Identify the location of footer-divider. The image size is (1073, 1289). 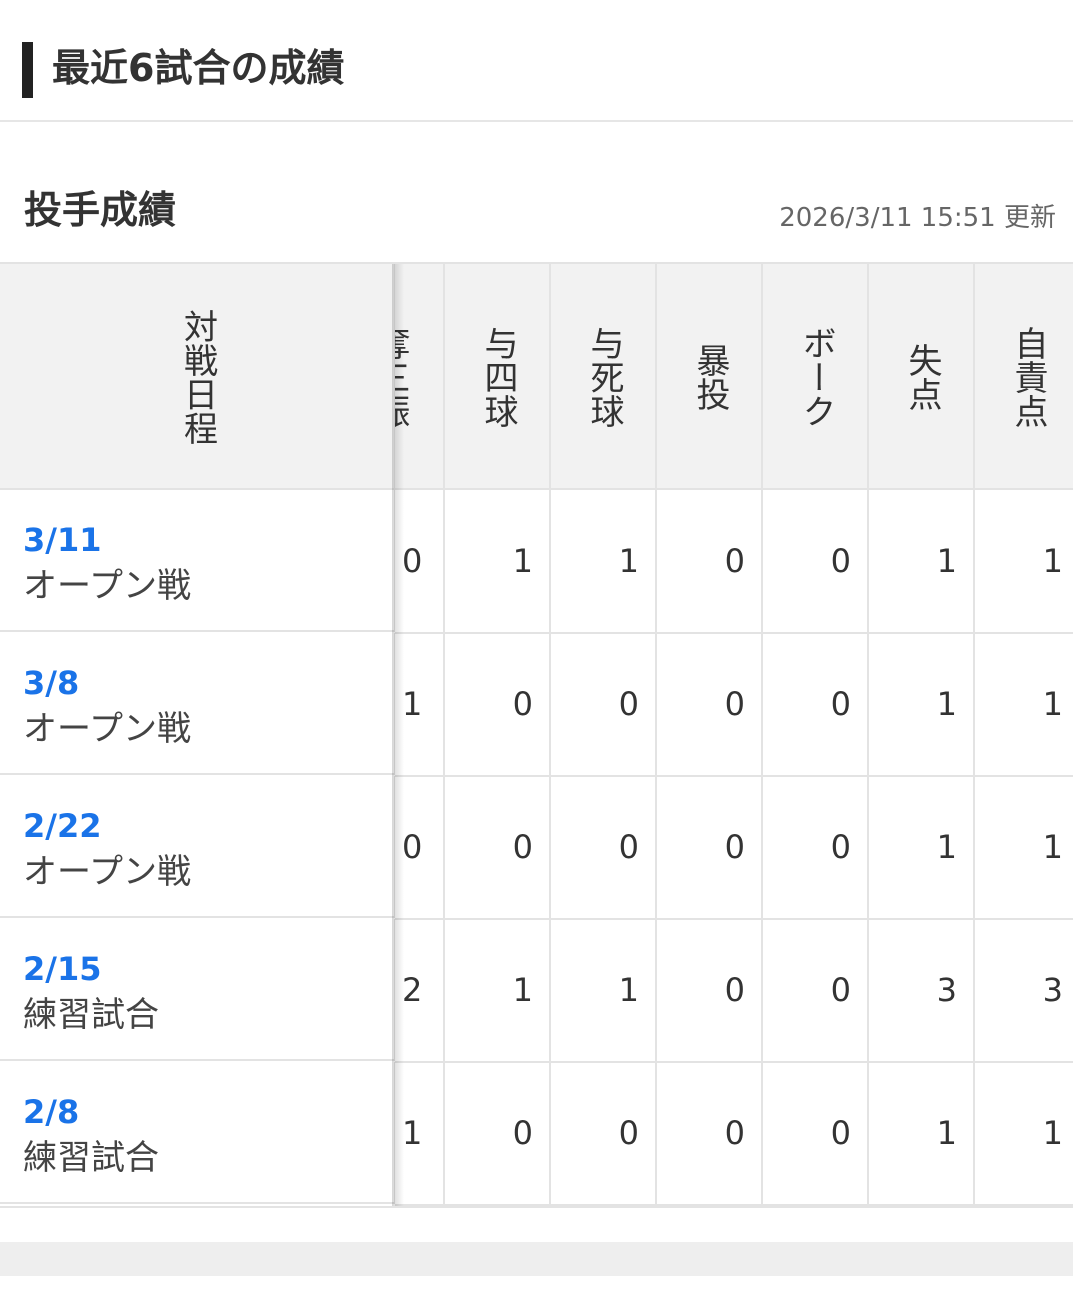
(536, 1259).